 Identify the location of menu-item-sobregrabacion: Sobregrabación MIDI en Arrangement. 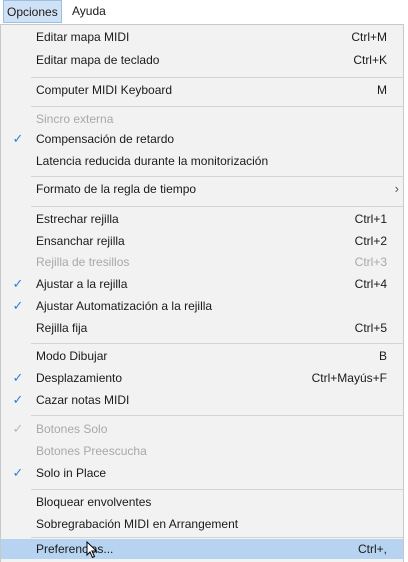
(202, 524).